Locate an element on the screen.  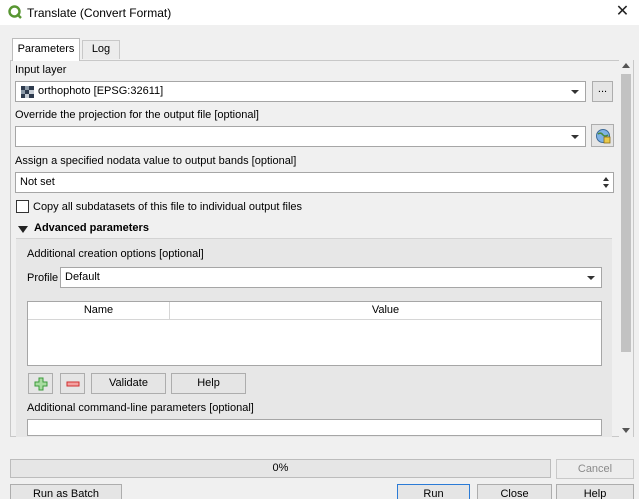
title-bar: Translate (Convert Format) ✕ is located at coordinates (319, 12).